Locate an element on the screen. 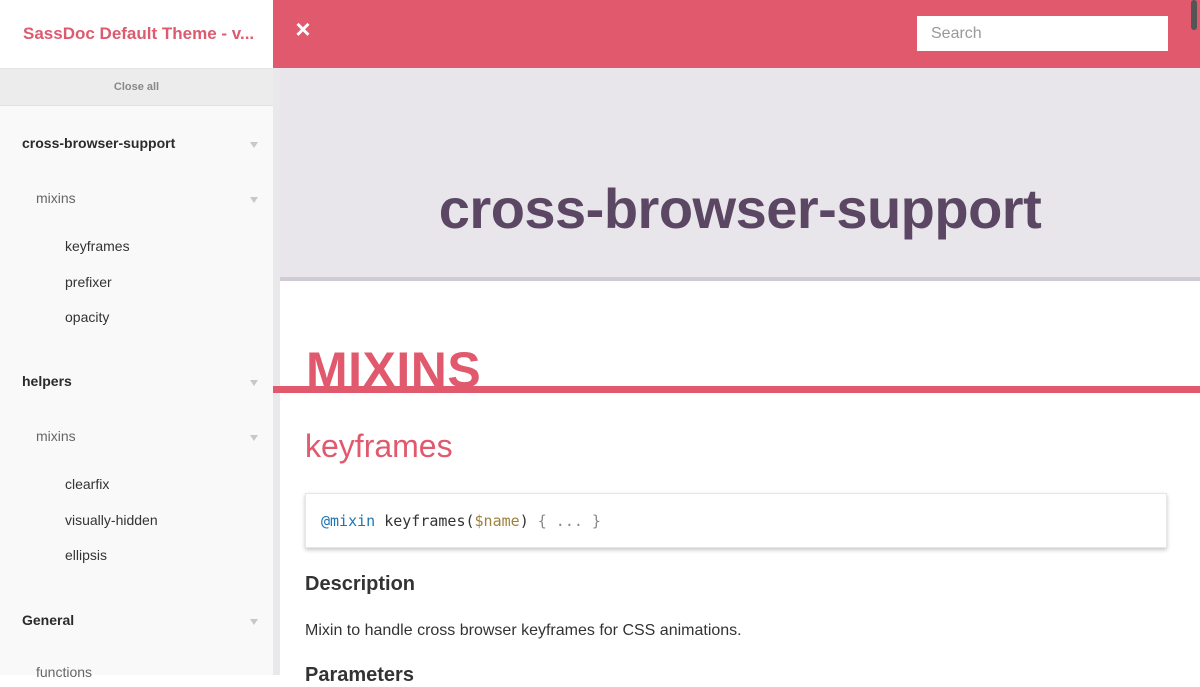 The height and width of the screenshot is (687, 1200). parameters-heading: Parameters is located at coordinates (359, 675).